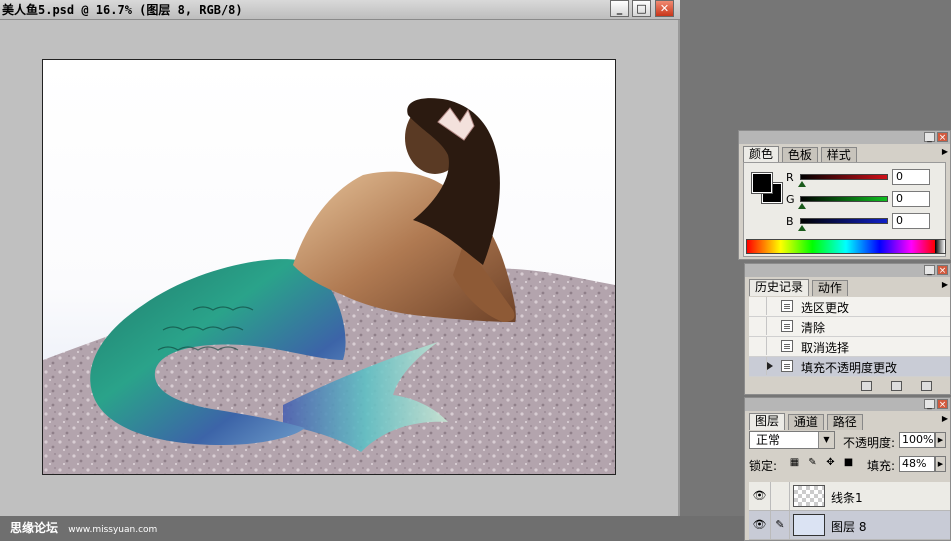 The image size is (951, 541). I want to click on watermark-site: 思缘论坛, so click(34, 528).